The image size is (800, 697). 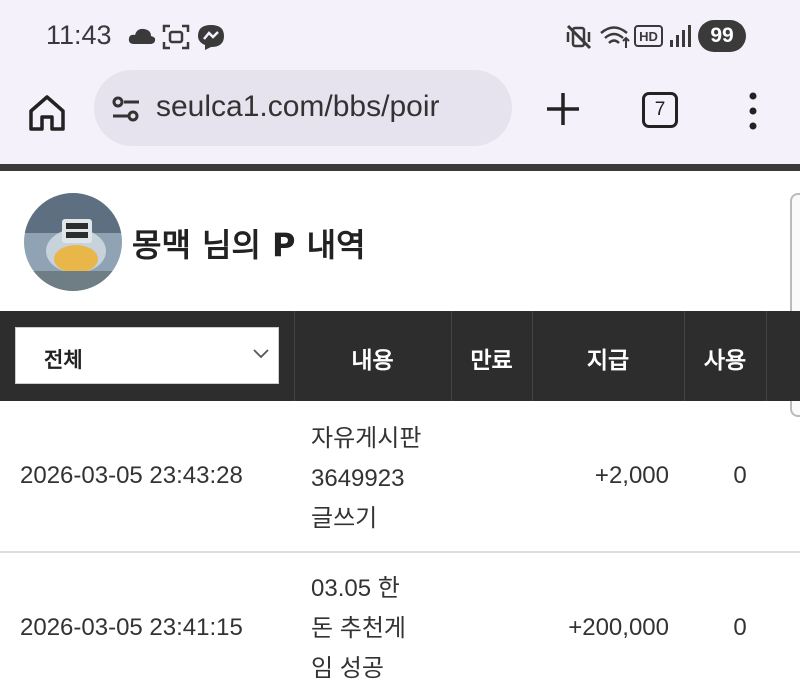 I want to click on messenger-icon, so click(x=211, y=37).